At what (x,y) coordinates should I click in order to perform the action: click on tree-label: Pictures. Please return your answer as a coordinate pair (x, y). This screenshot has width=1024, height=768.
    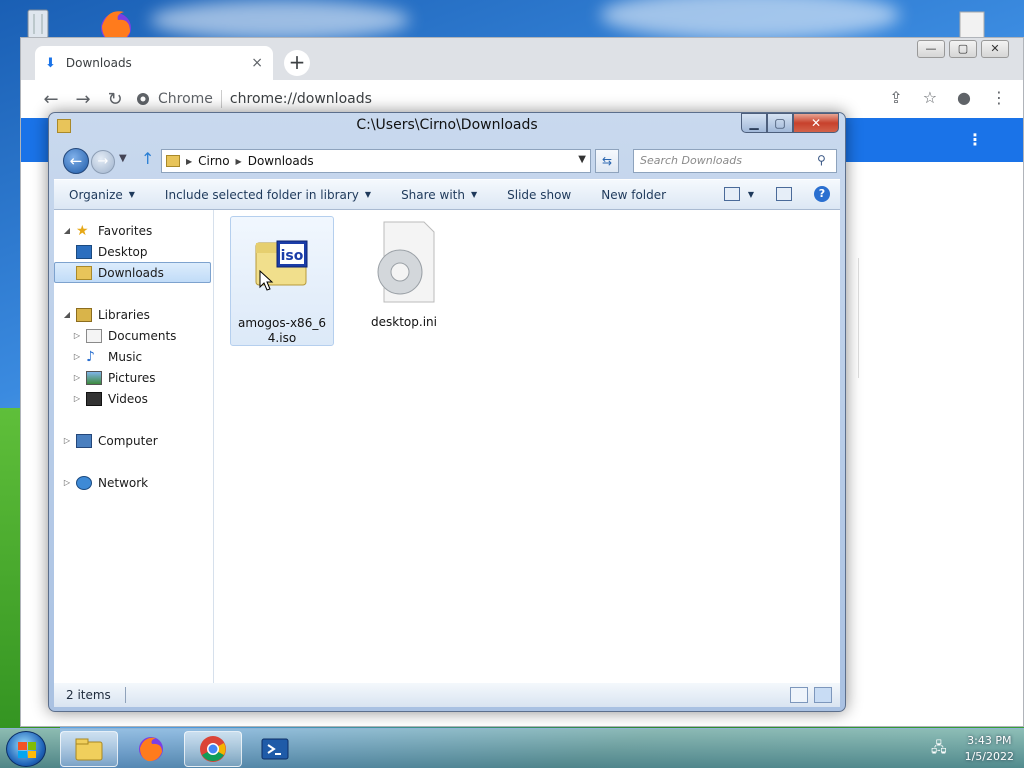
    Looking at the image, I should click on (132, 377).